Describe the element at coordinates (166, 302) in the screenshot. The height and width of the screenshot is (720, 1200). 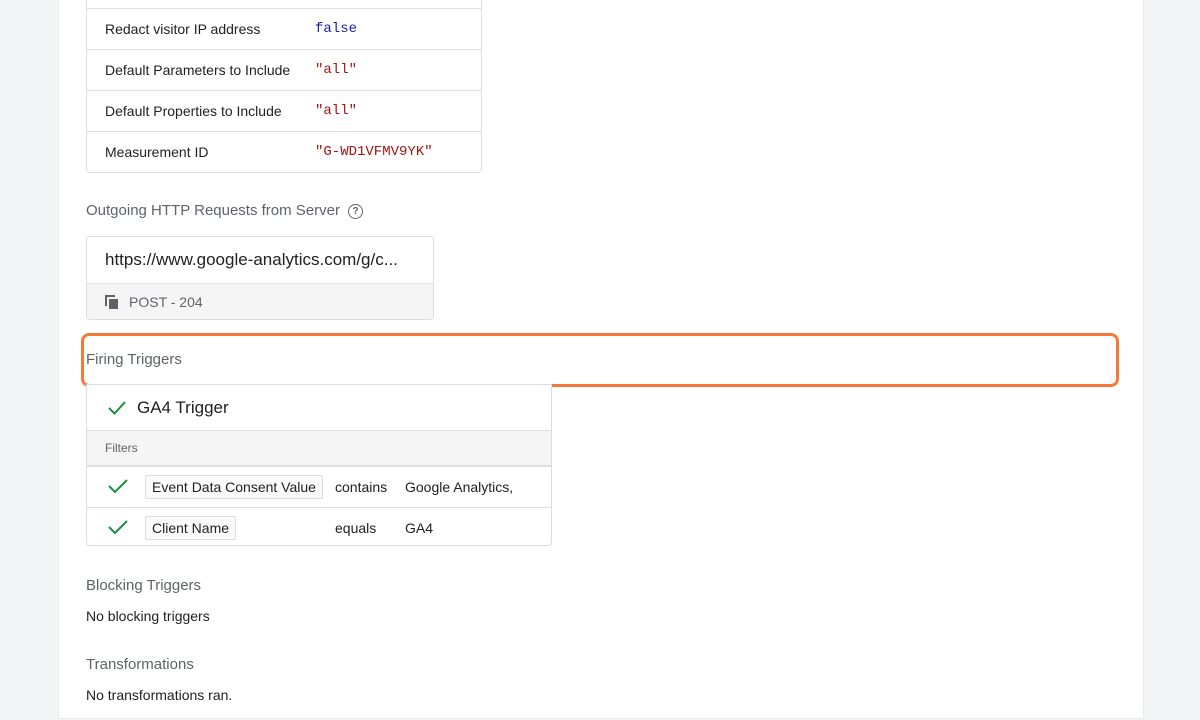
I see `request-status: POST - 204` at that location.